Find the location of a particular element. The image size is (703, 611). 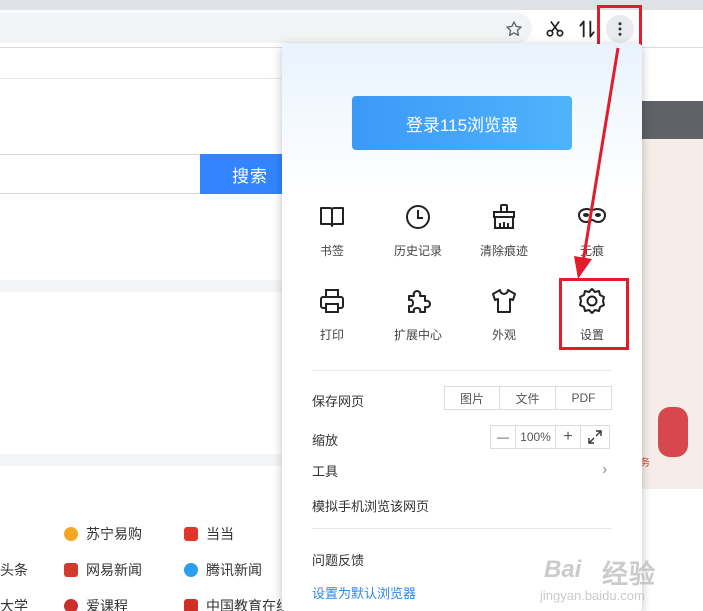

menu-item-mobile-view: 模拟手机浏览该网页 is located at coordinates (370, 505).